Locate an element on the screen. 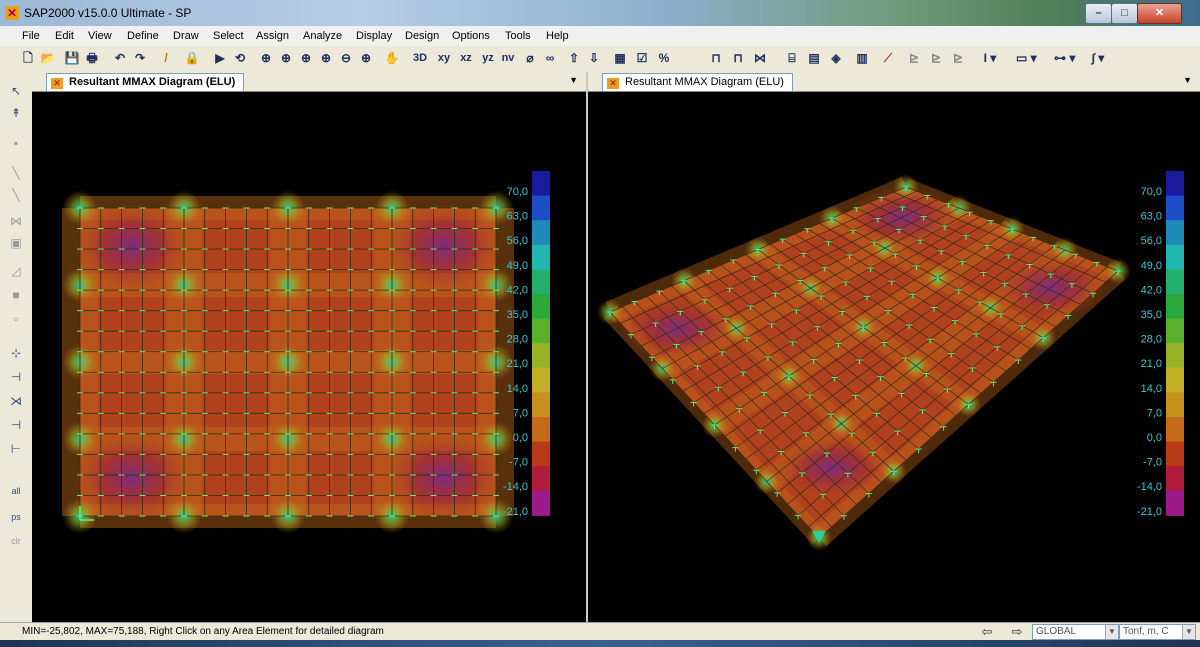 The image size is (1200, 647). menu-file: File is located at coordinates (31, 36).